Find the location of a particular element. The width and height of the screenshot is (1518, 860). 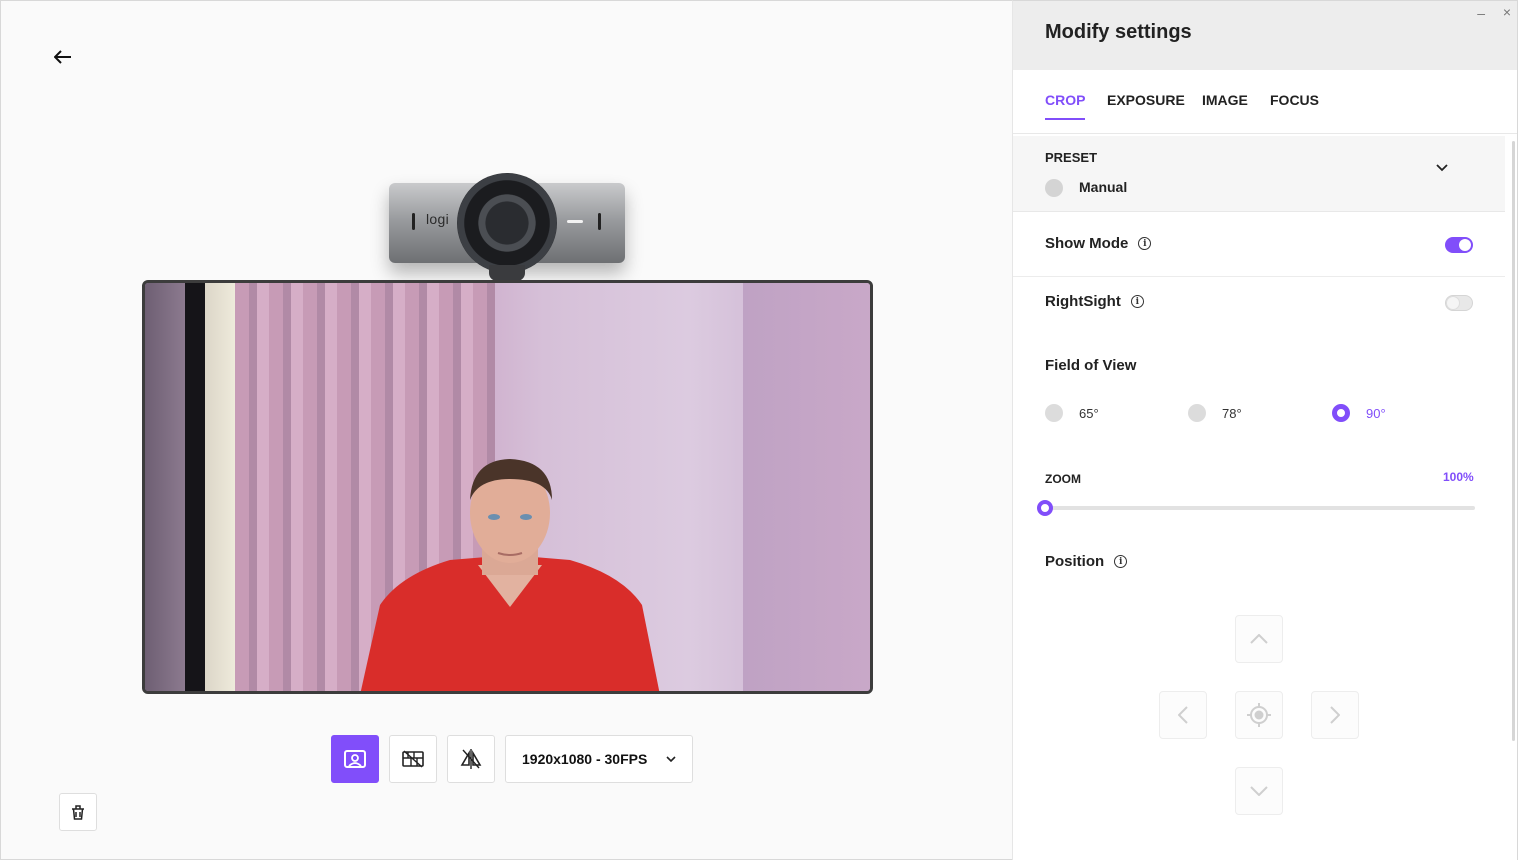

tab-exposure: EXPOSURE is located at coordinates (1146, 105).